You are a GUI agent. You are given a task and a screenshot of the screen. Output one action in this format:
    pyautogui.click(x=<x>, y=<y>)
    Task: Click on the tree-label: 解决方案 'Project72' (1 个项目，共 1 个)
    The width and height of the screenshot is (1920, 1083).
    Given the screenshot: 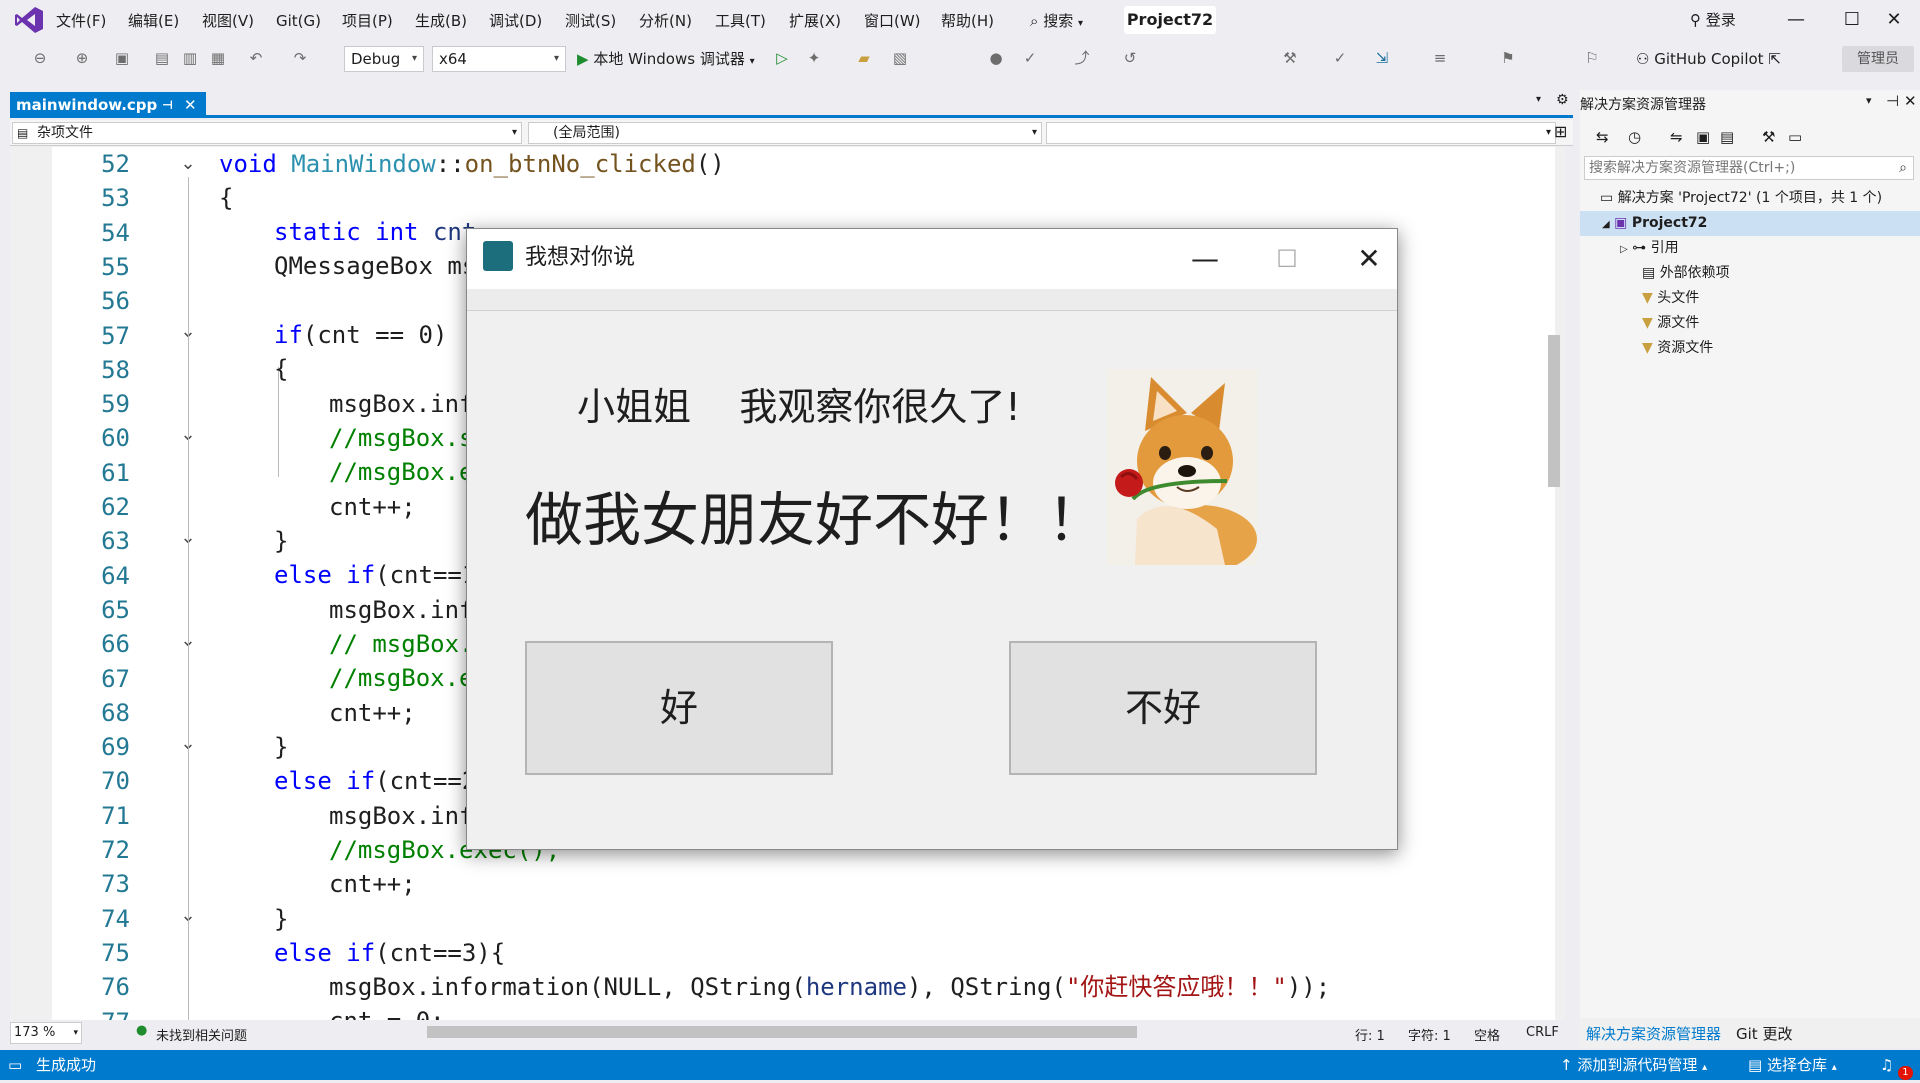 What is the action you would take?
    pyautogui.click(x=1750, y=198)
    